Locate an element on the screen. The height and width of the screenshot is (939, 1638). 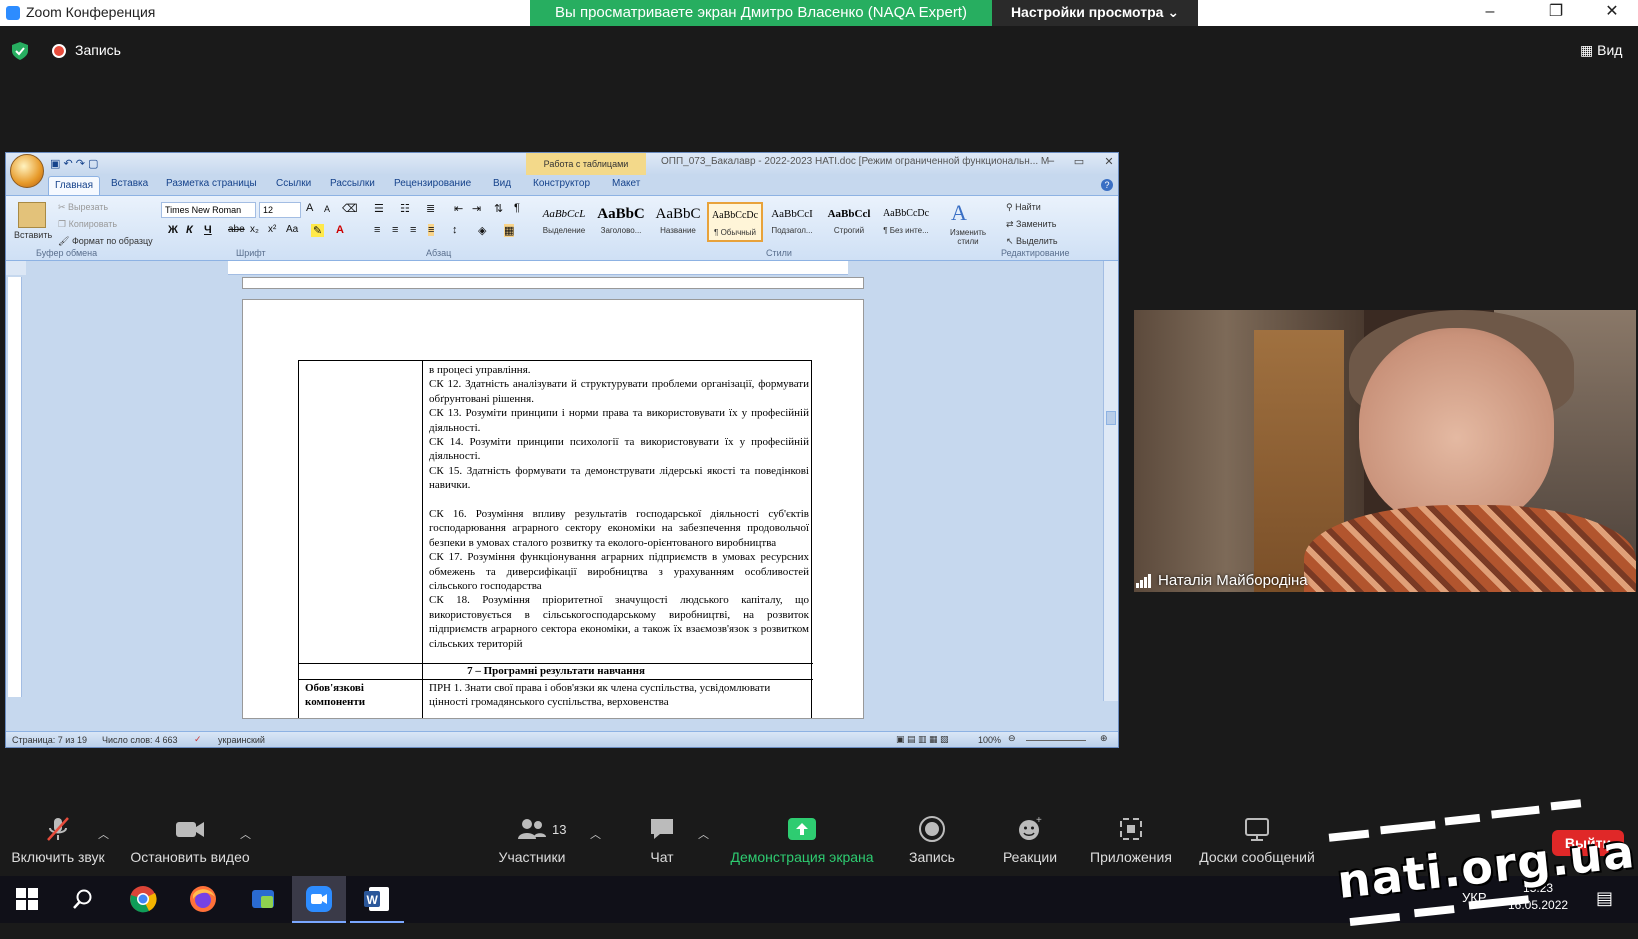
horizontal-ruler is located at coordinates (538, 268).